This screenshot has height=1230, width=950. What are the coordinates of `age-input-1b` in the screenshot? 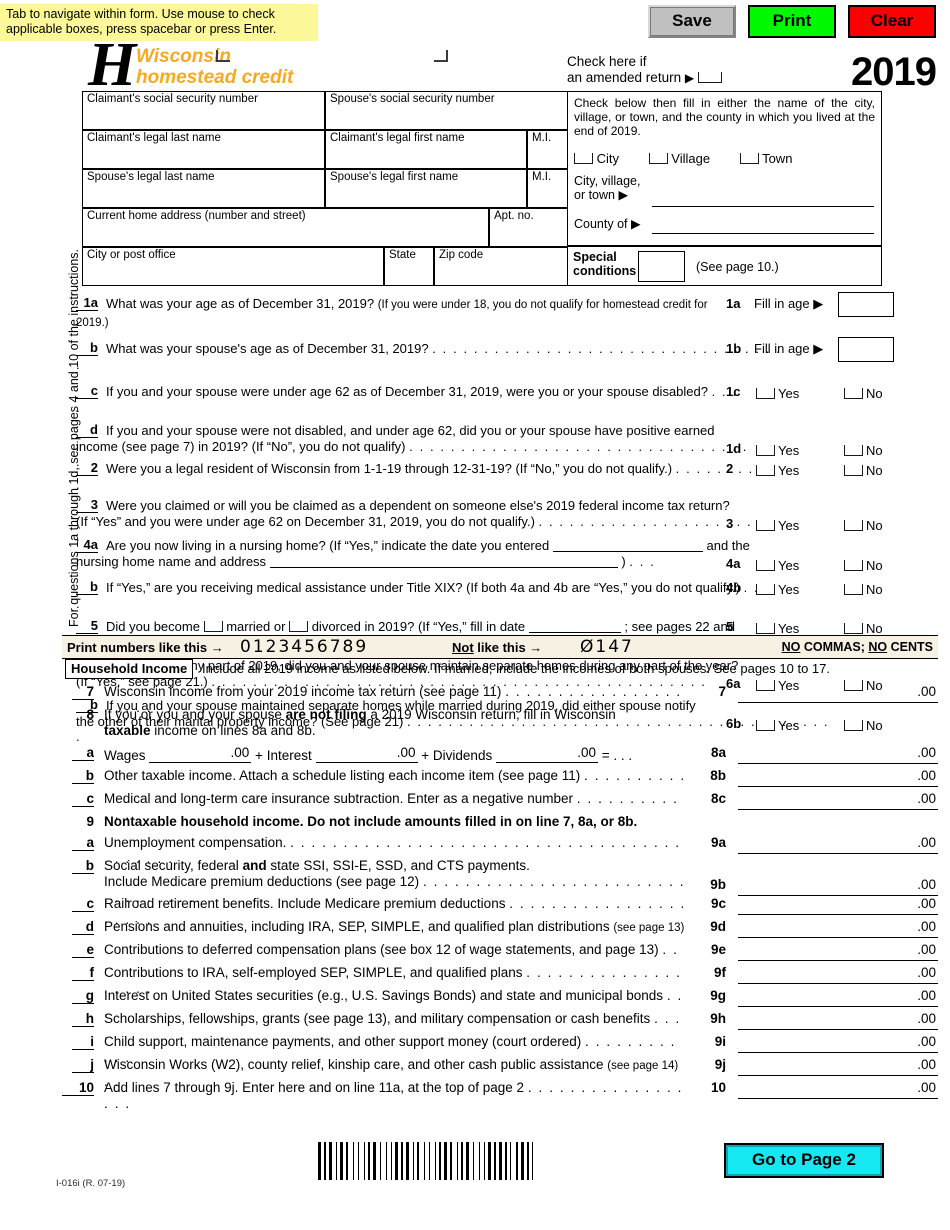 It's located at (866, 349).